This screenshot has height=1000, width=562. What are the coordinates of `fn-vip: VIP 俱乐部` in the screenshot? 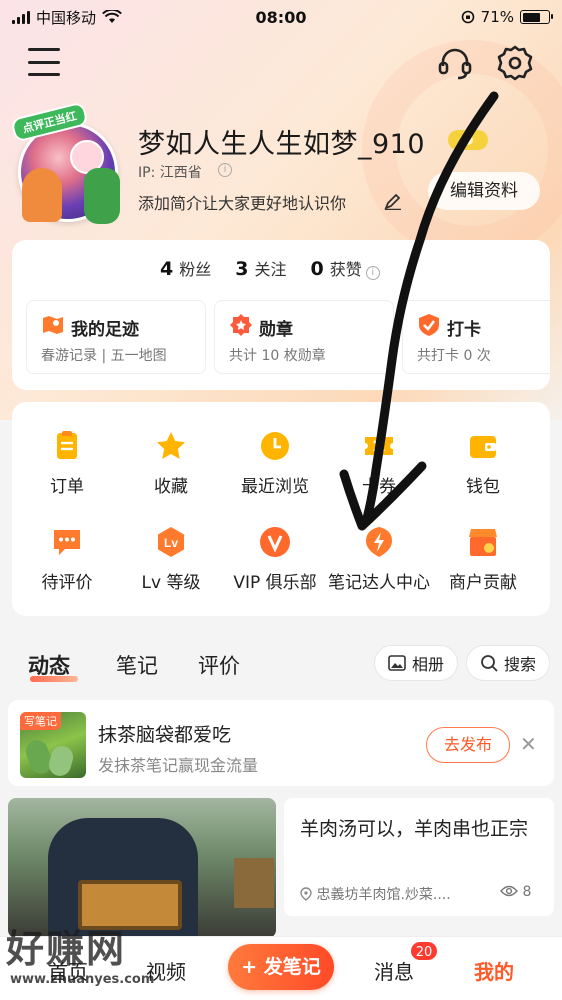 It's located at (275, 559).